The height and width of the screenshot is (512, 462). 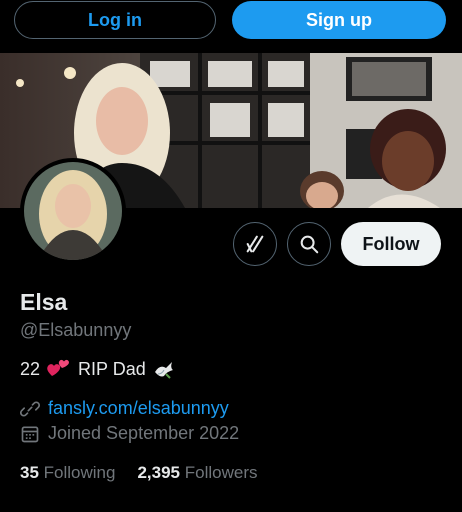 What do you see at coordinates (159, 472) in the screenshot?
I see `followers-count: 2,395` at bounding box center [159, 472].